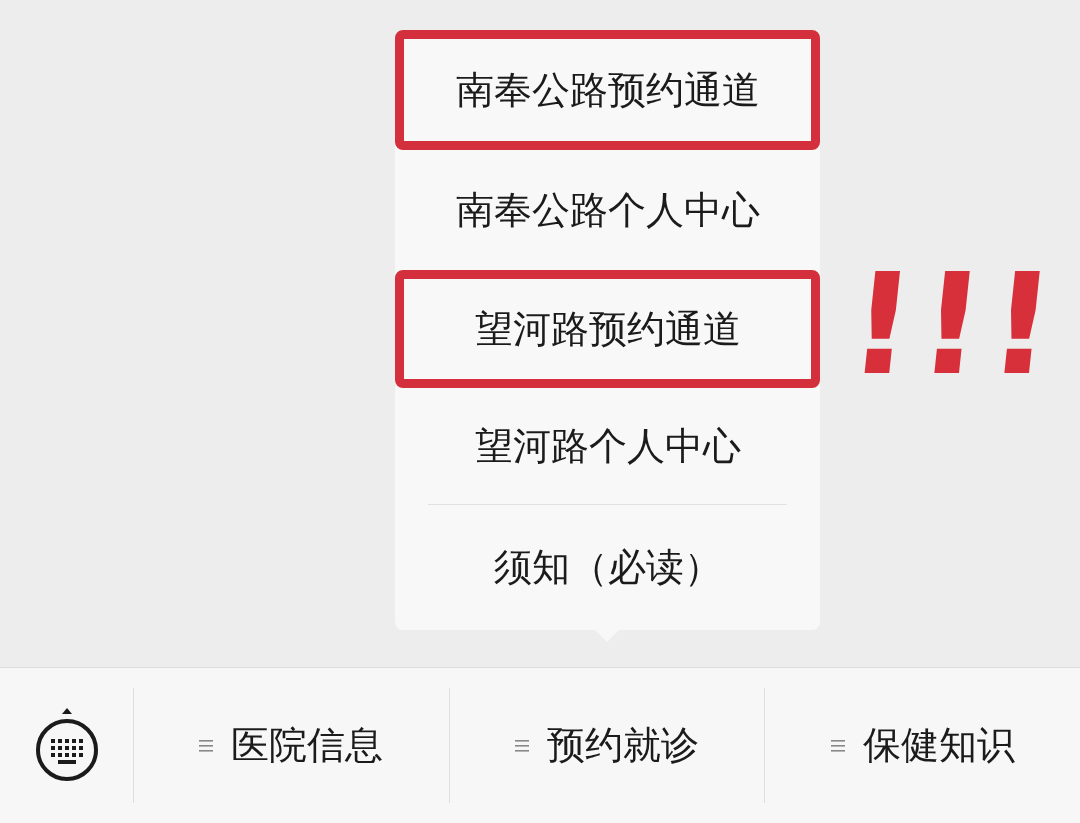 This screenshot has width=1080, height=823. Describe the element at coordinates (607, 446) in the screenshot. I see `menu-item: 望河路个人中心` at that location.